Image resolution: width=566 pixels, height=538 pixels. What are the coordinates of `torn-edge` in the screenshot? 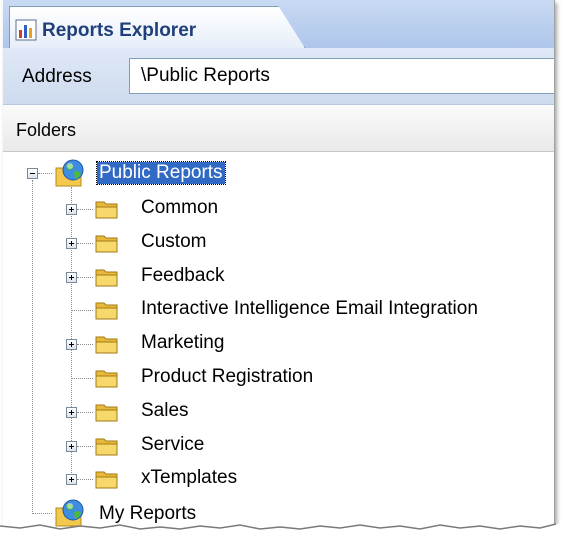 It's located at (283, 530).